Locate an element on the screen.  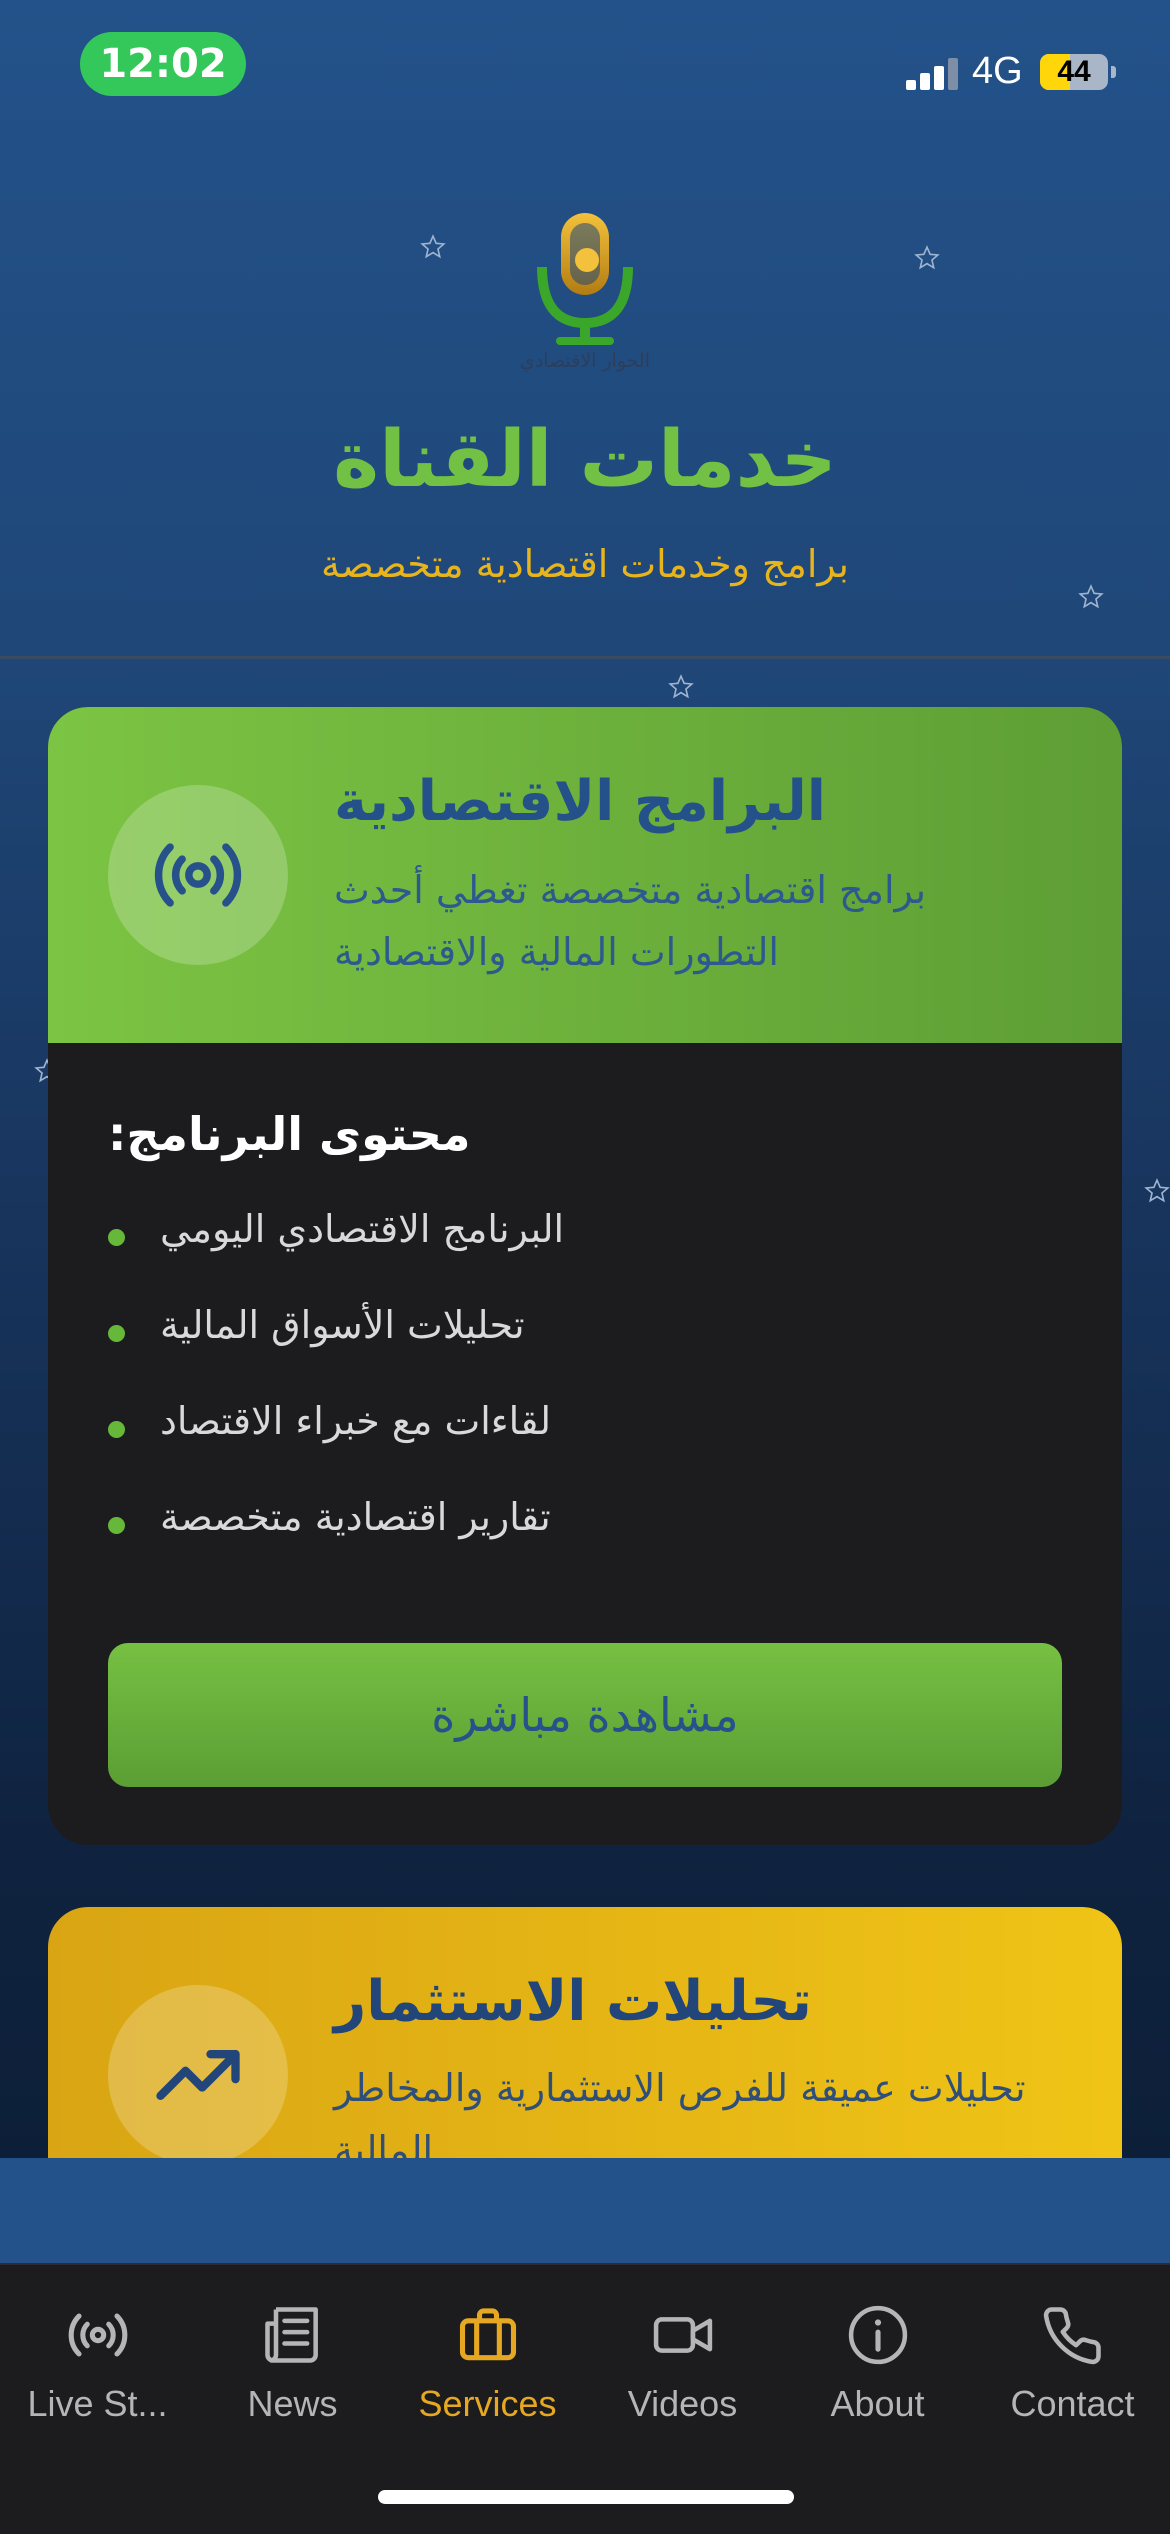
header-divider is located at coordinates (585, 657).